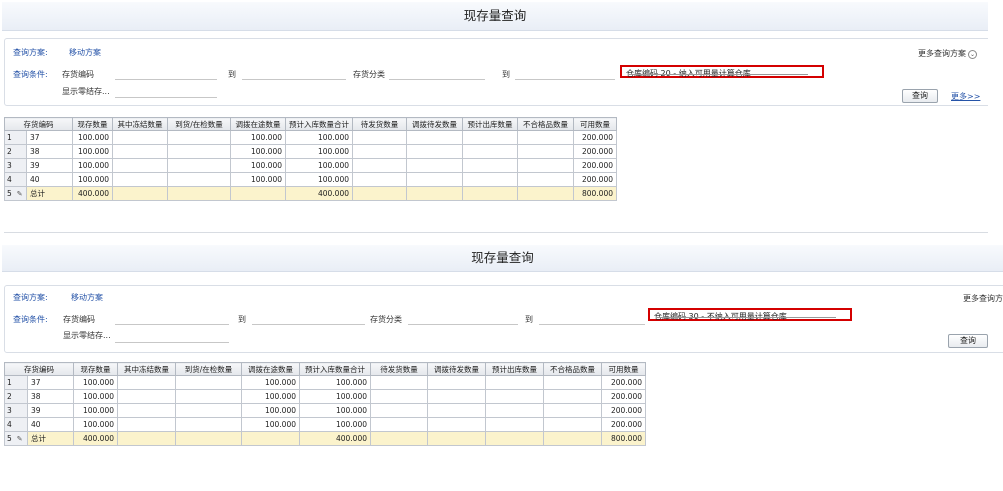 The image size is (1003, 491). I want to click on column-header: 现存数量, so click(95, 369).